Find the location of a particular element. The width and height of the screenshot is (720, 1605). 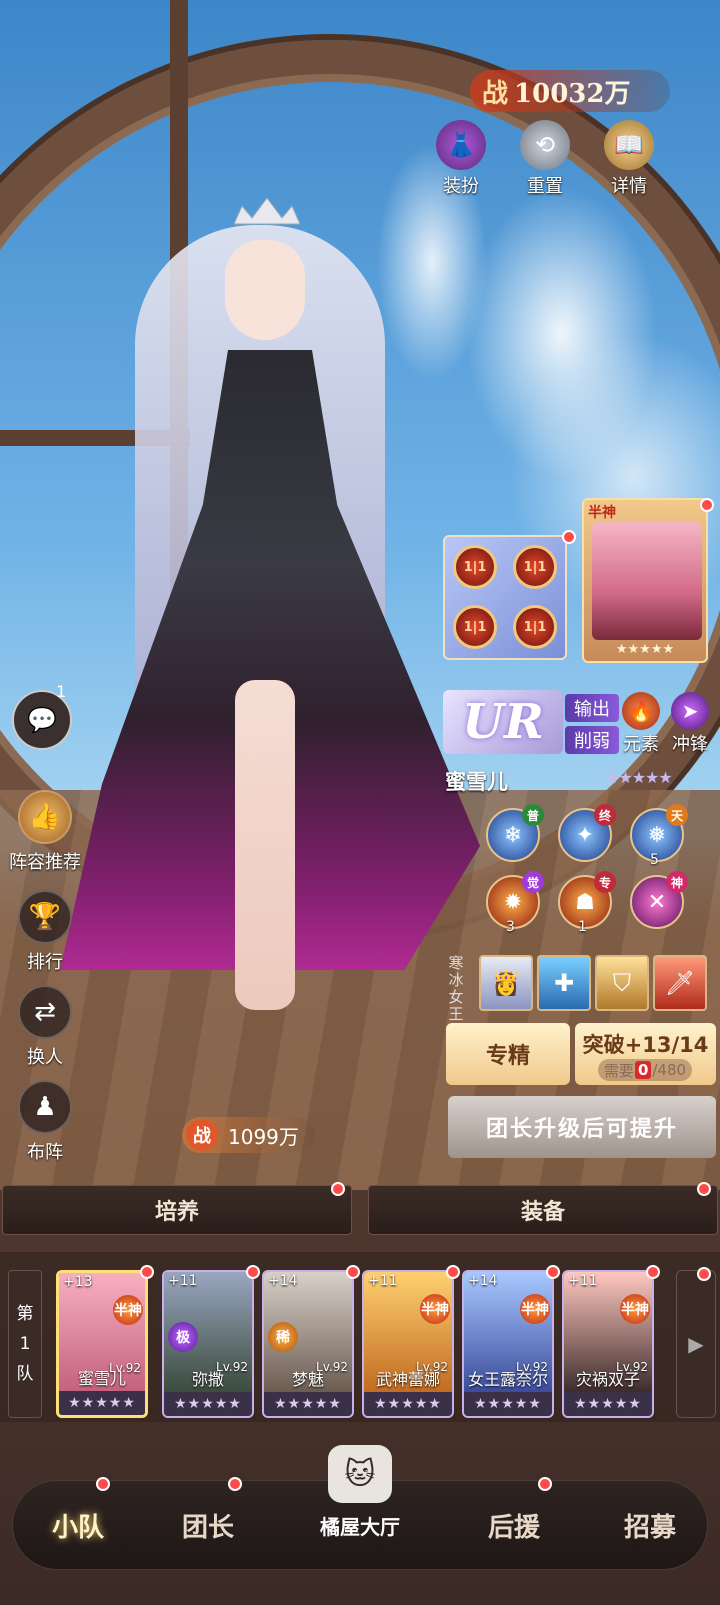

nav-team: 小队 is located at coordinates (78, 1525).